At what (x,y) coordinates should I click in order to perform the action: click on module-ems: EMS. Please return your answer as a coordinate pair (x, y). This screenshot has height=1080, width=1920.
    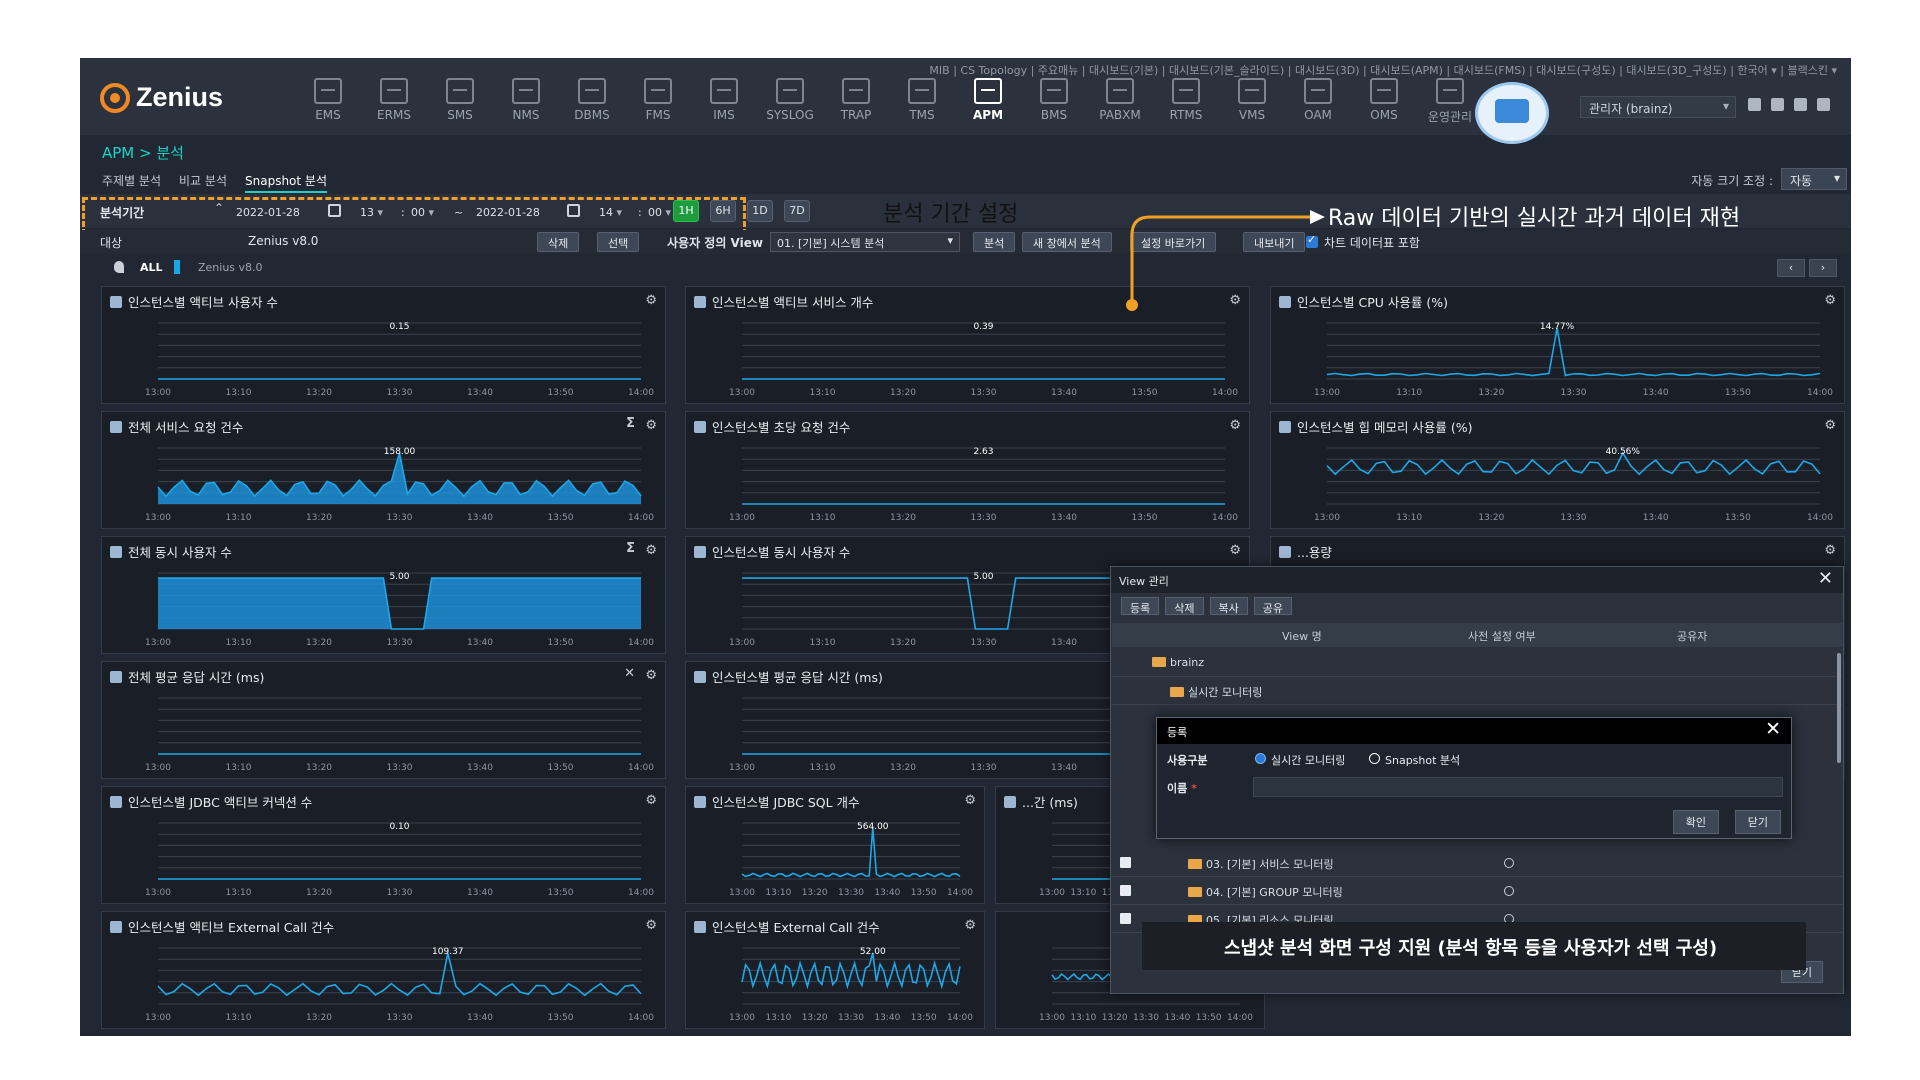
    Looking at the image, I should click on (328, 101).